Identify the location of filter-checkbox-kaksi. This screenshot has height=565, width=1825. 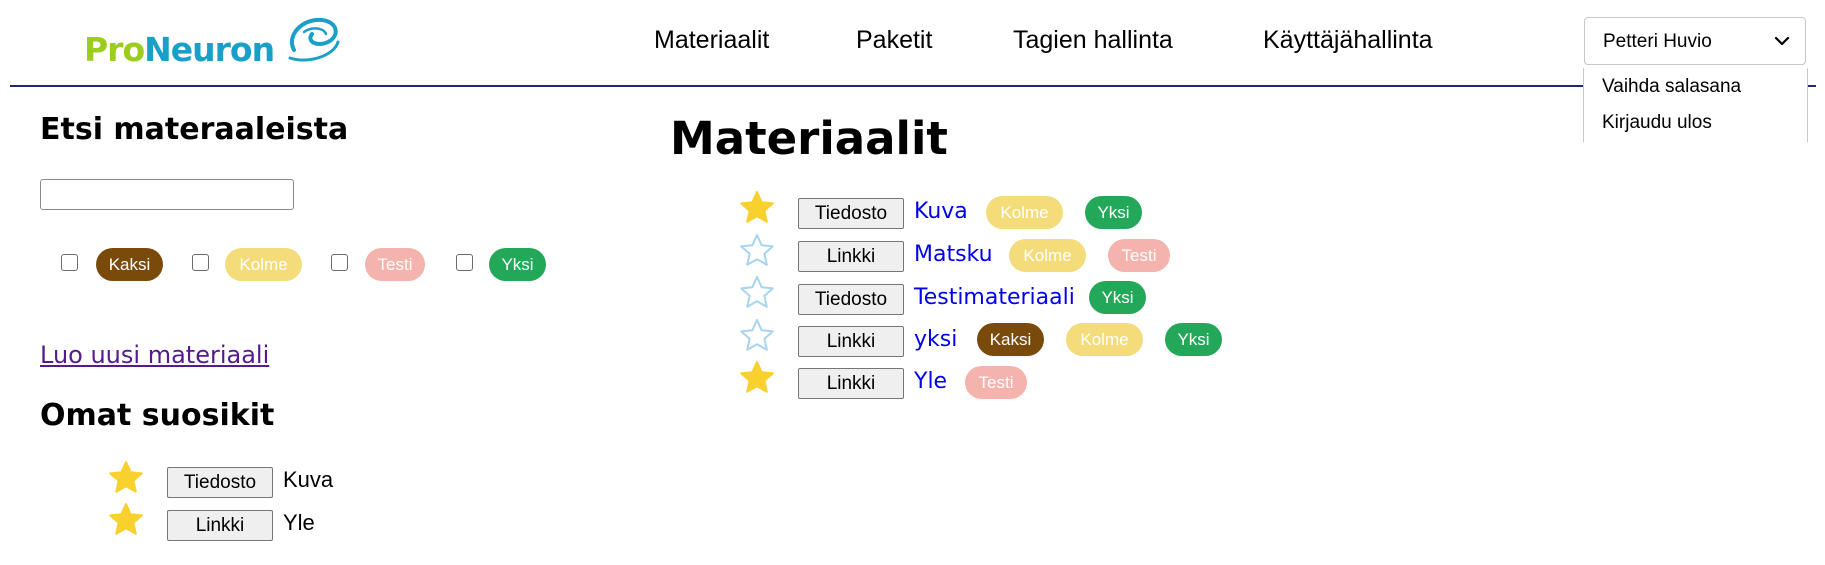
(69, 262).